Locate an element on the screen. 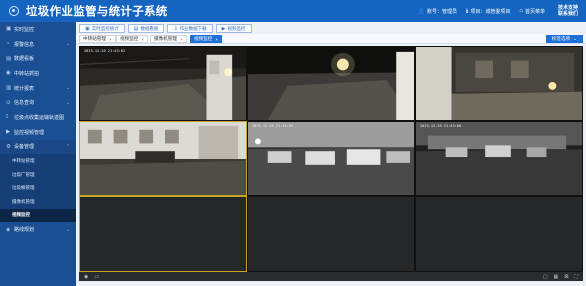 Image resolution: width=586 pixels, height=286 pixels. sidebar-item-query: ⊙ 信息查询 ⌄ is located at coordinates (38, 102).